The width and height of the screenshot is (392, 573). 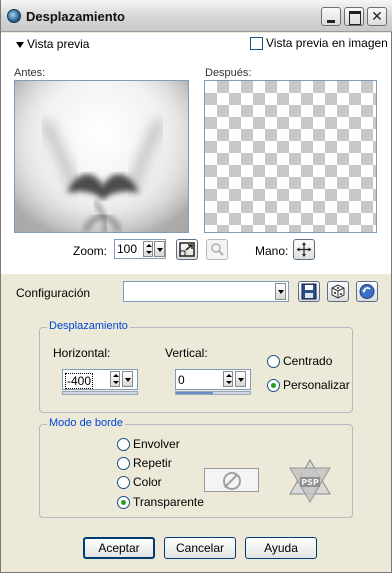 I want to click on radio-custom: Personalizar, so click(x=308, y=385).